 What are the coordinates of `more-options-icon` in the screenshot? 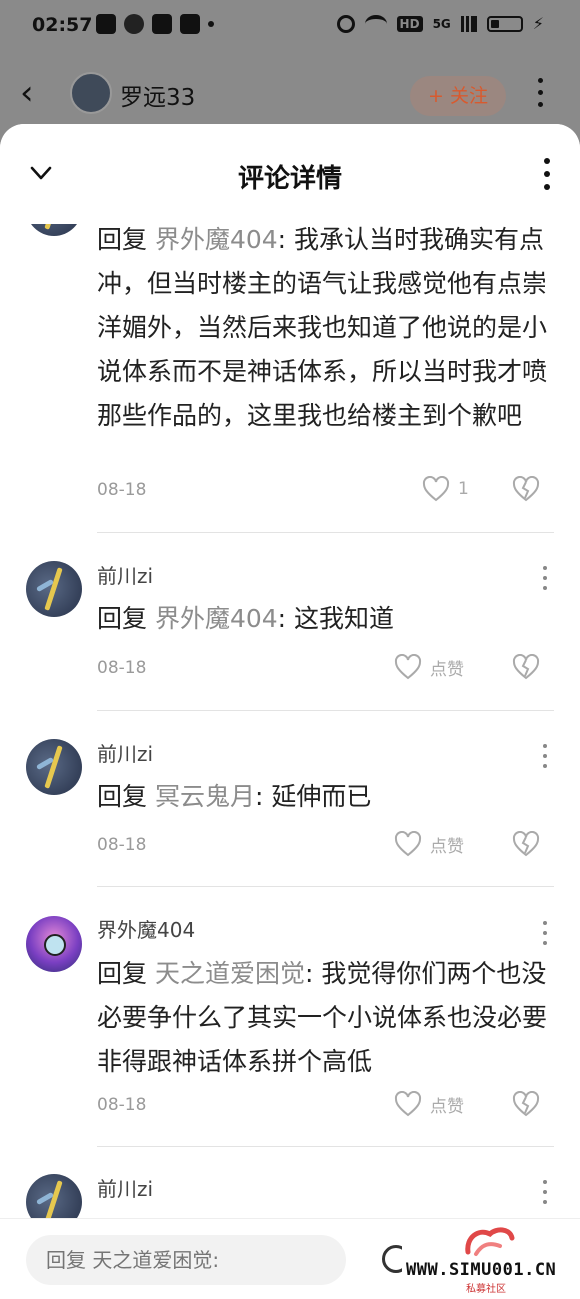 It's located at (541, 96).